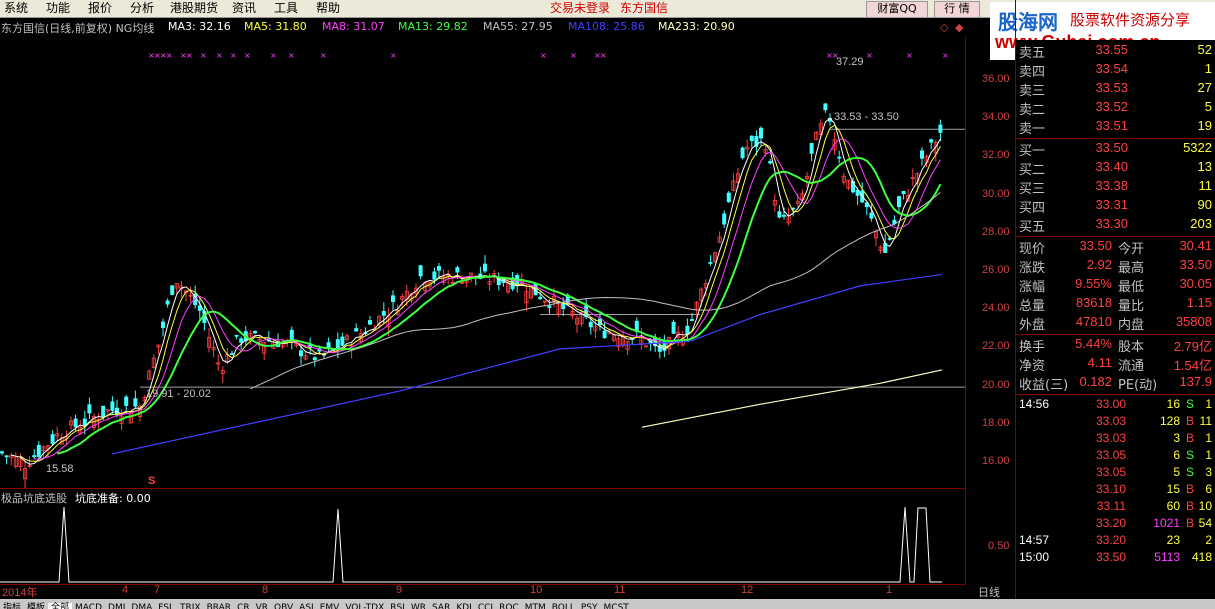  What do you see at coordinates (944, 27) in the screenshot?
I see `collapse-icon: ◇` at bounding box center [944, 27].